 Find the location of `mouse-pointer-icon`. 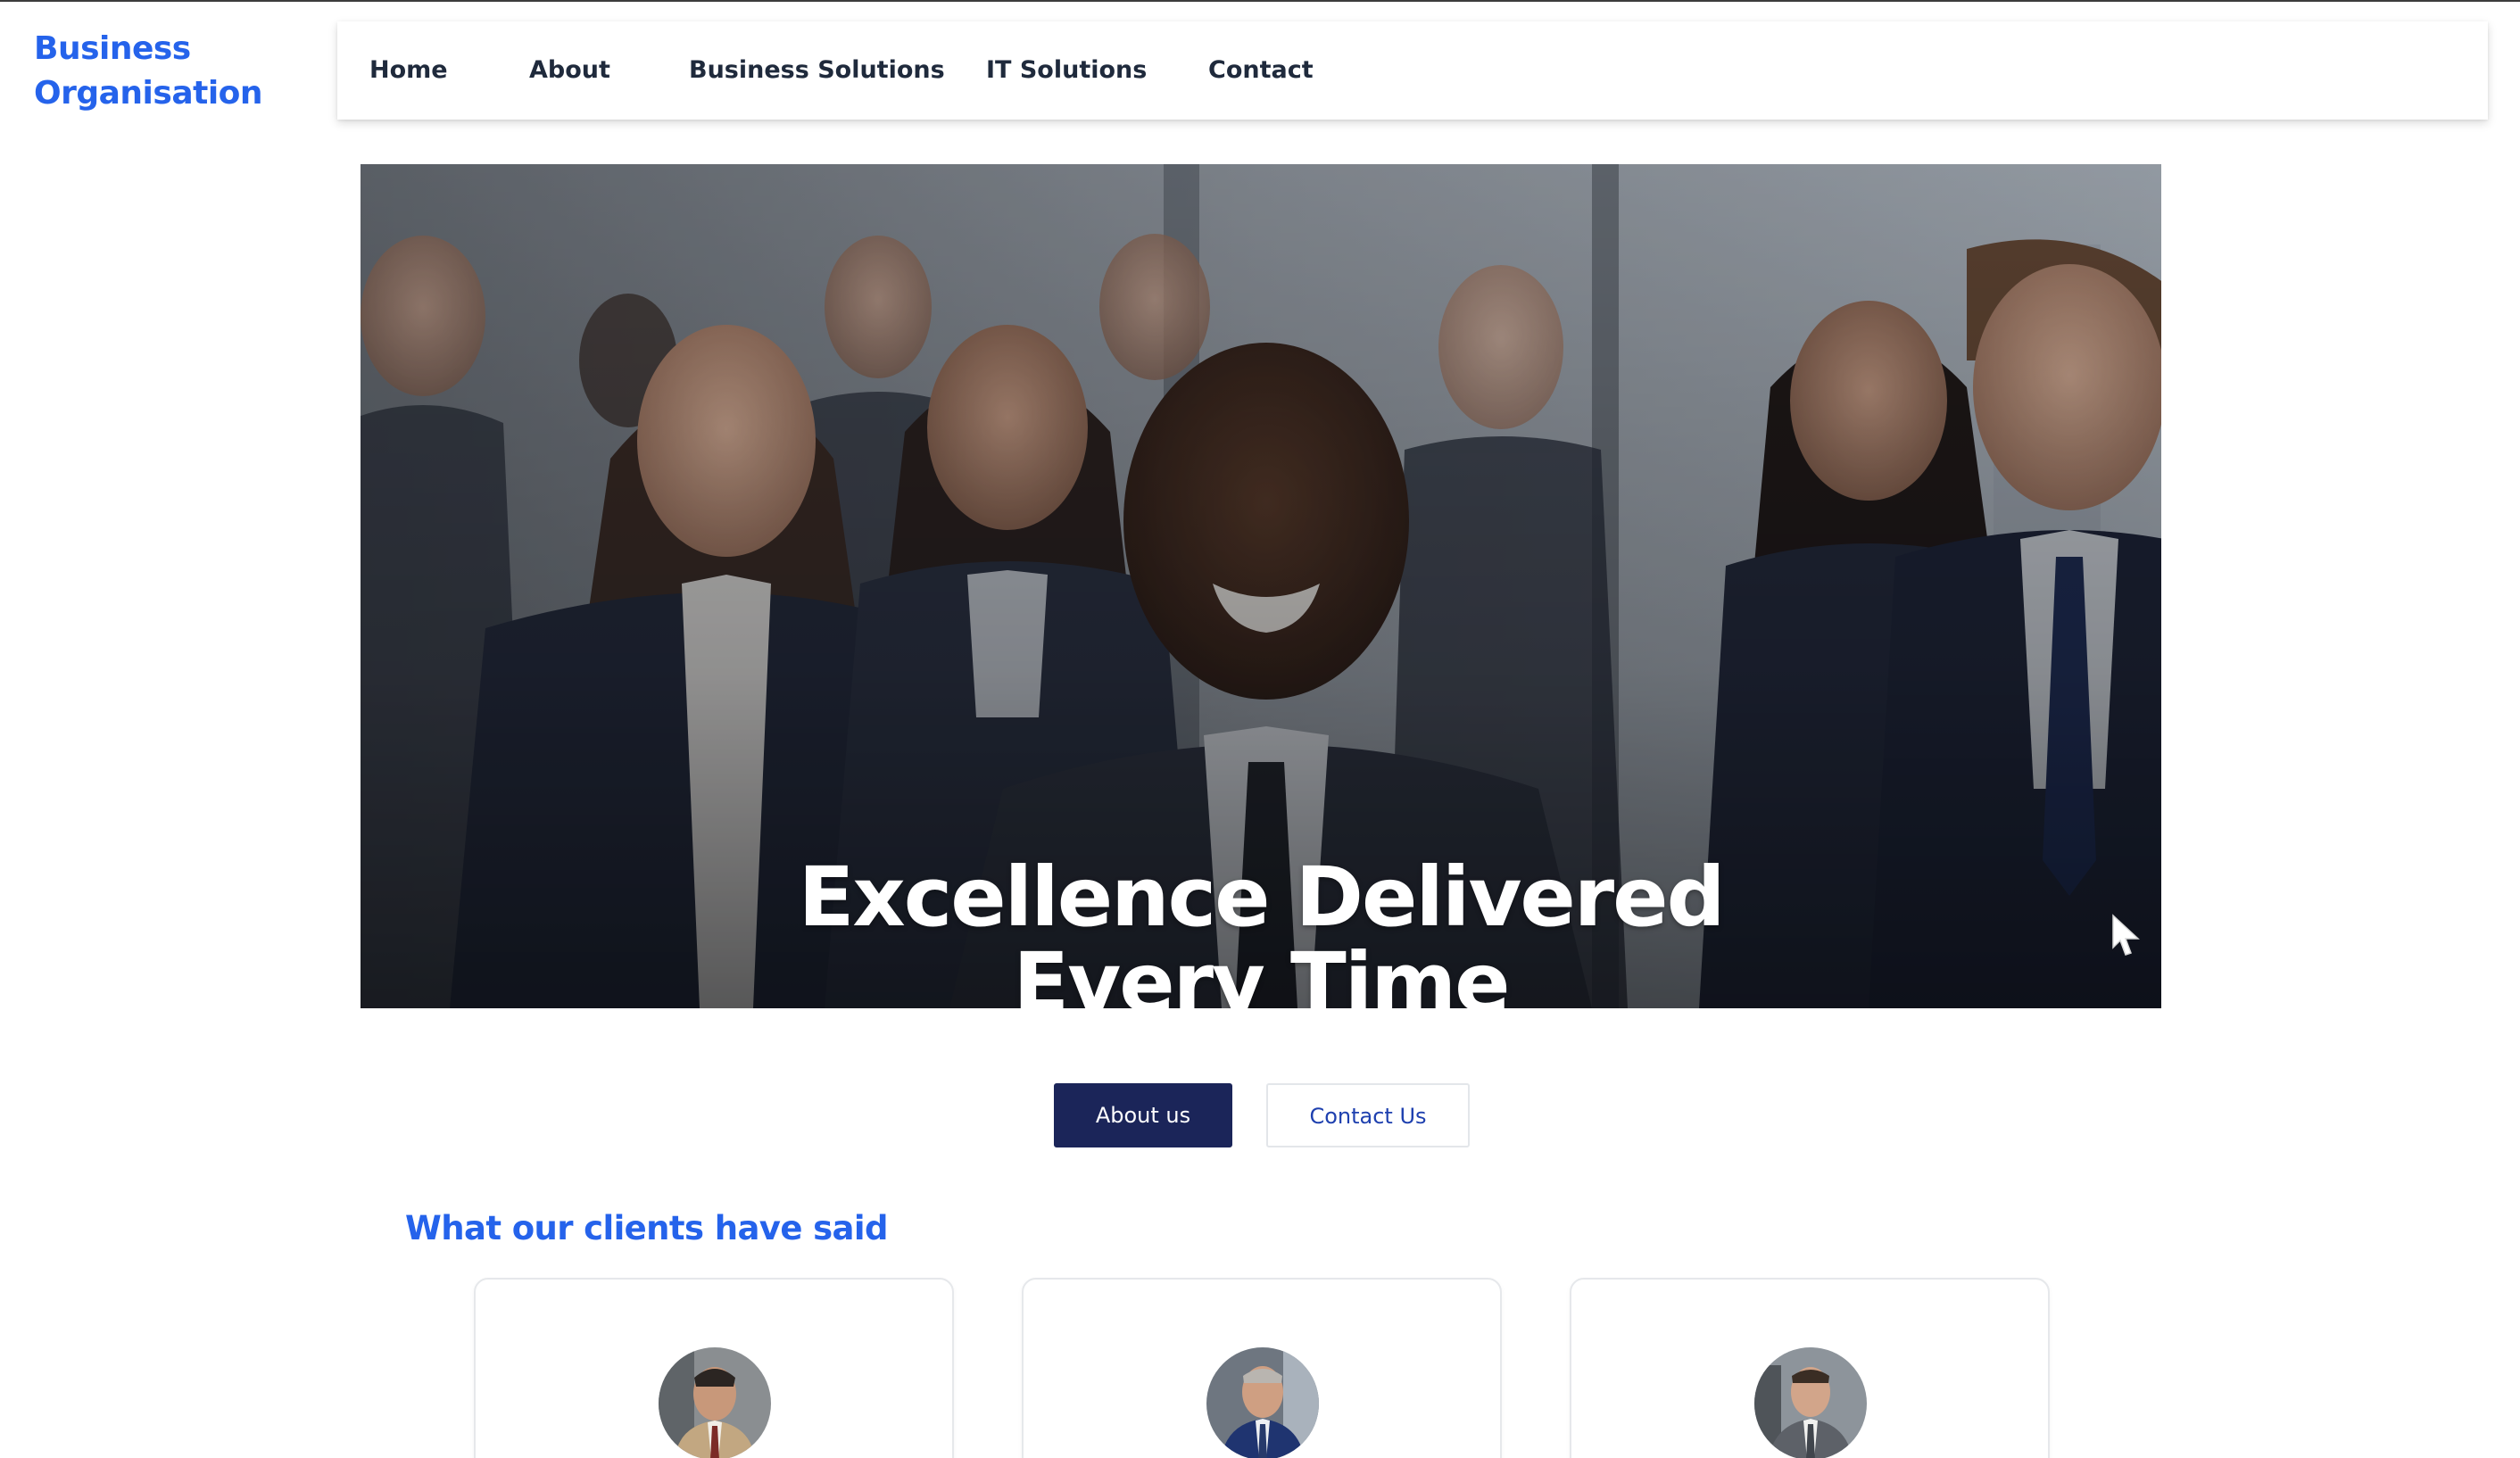

mouse-pointer-icon is located at coordinates (2126, 935).